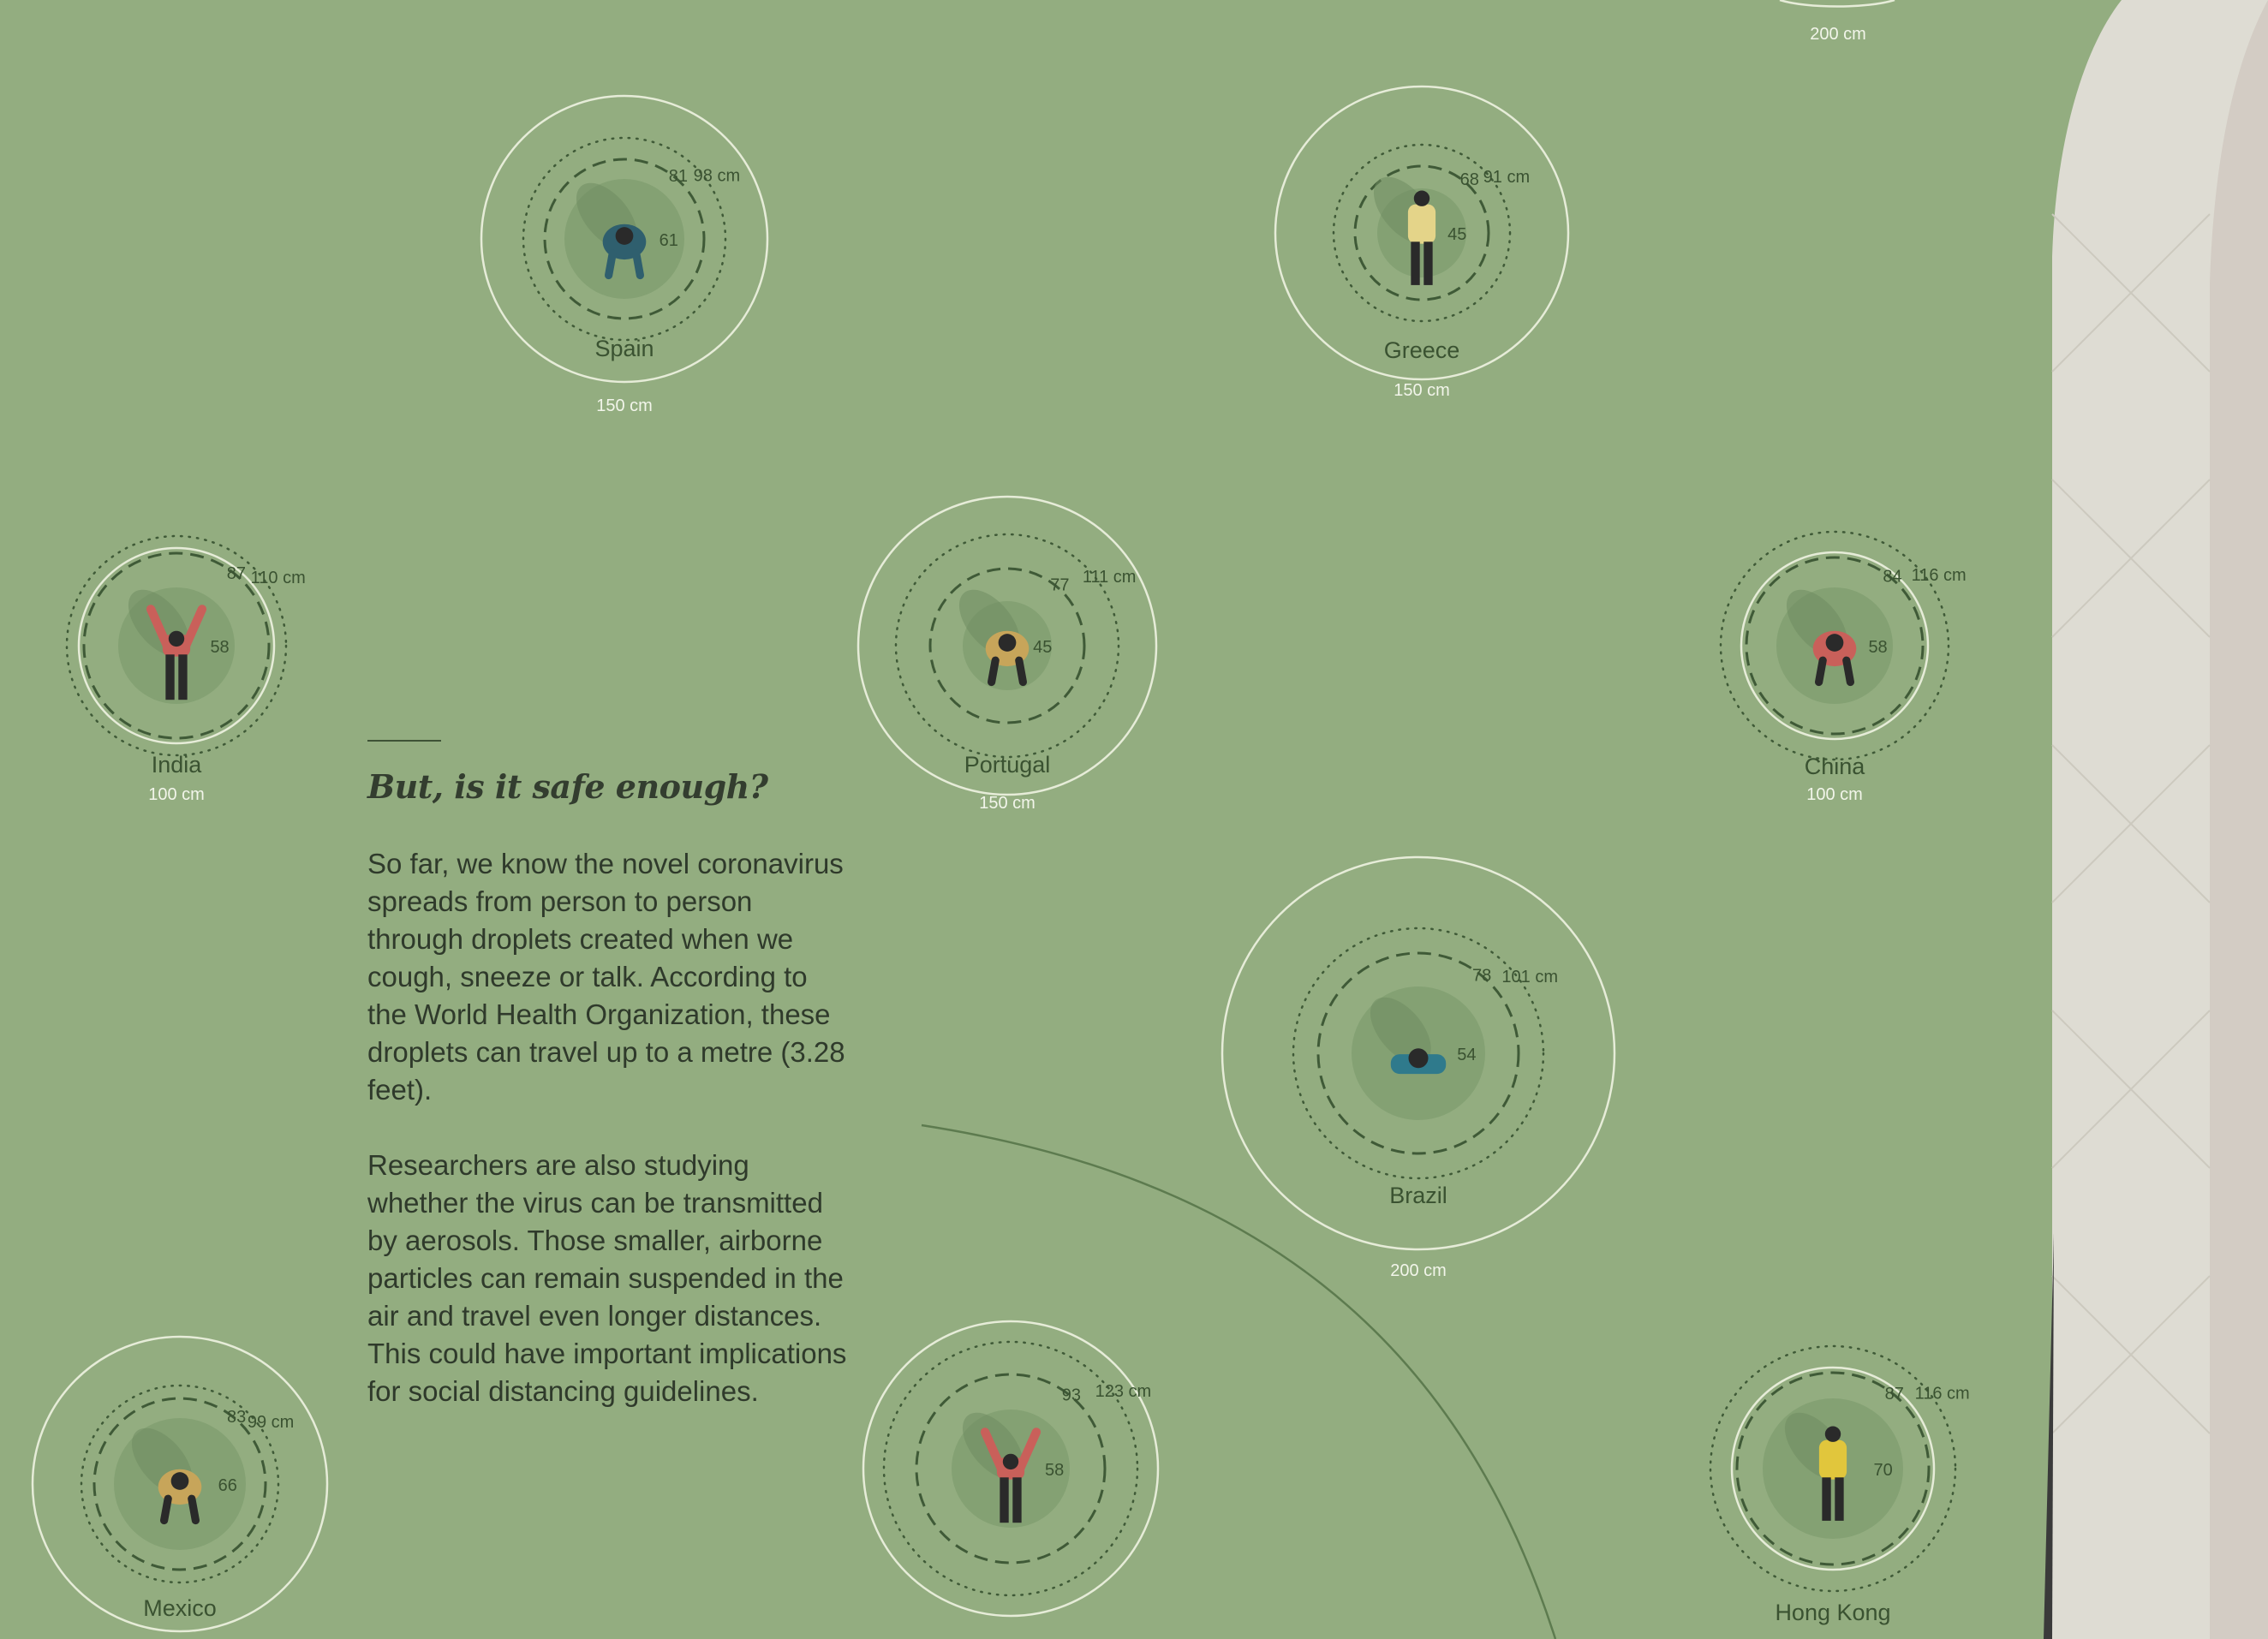 This screenshot has width=2268, height=1639. I want to click on mid-reach-label: 68, so click(1469, 180).